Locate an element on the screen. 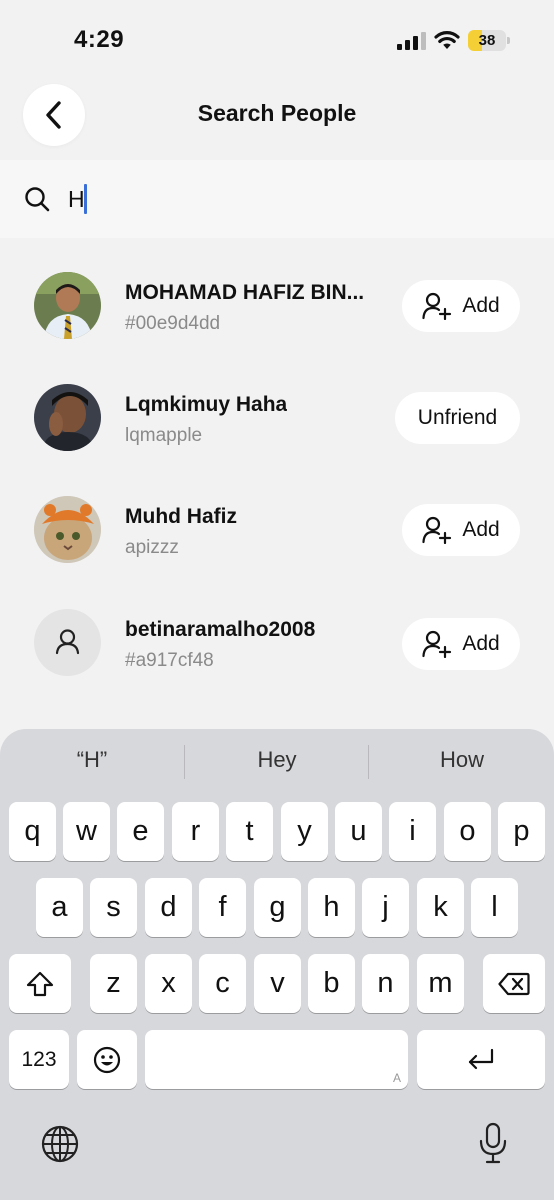 The image size is (554, 1200). key-b: b is located at coordinates (331, 983).